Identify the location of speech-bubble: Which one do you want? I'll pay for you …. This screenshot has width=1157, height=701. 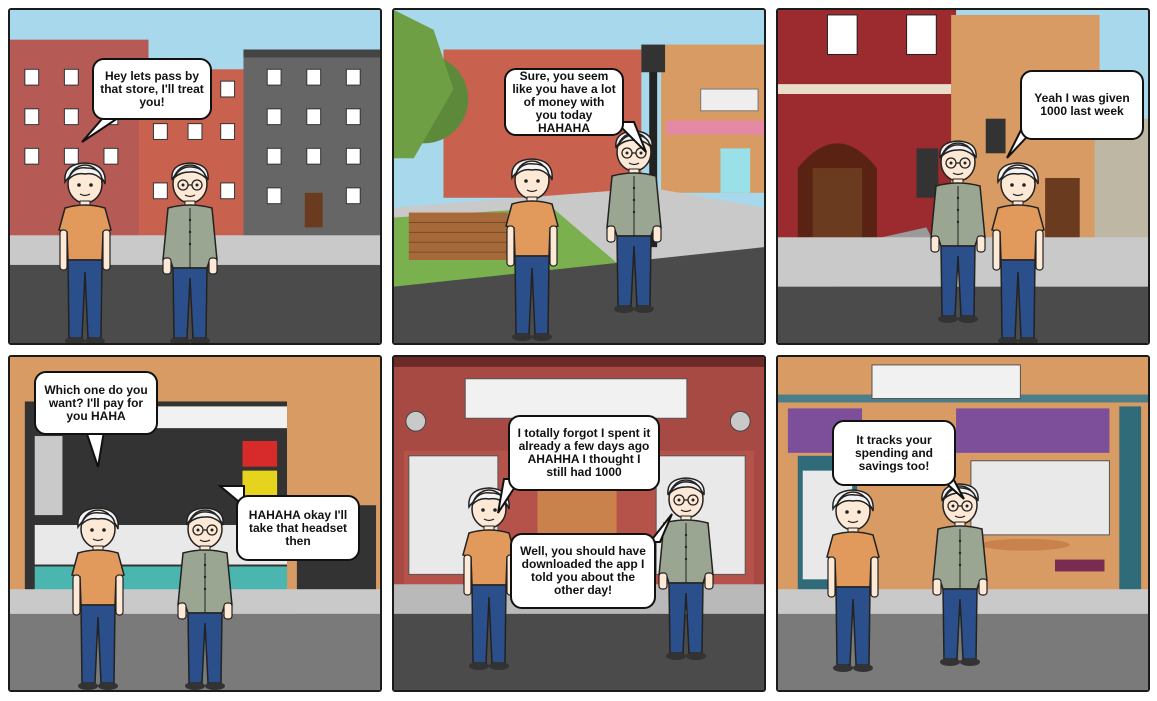
(96, 403).